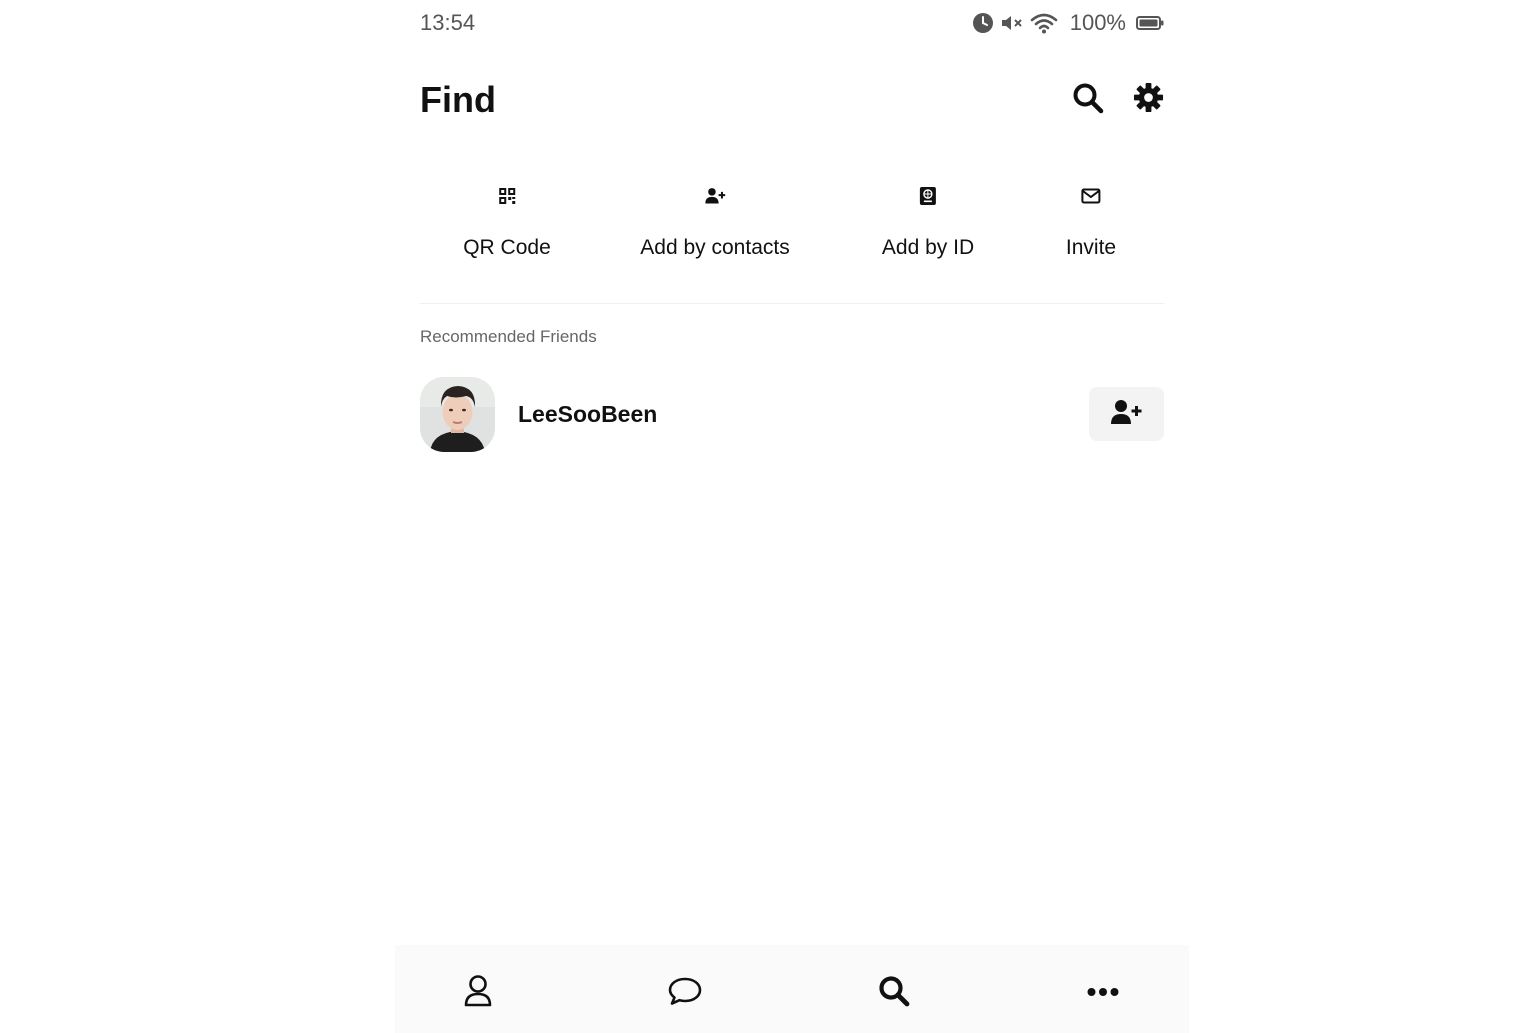 The image size is (1536, 1033). What do you see at coordinates (792, 100) in the screenshot?
I see `app-header: Find` at bounding box center [792, 100].